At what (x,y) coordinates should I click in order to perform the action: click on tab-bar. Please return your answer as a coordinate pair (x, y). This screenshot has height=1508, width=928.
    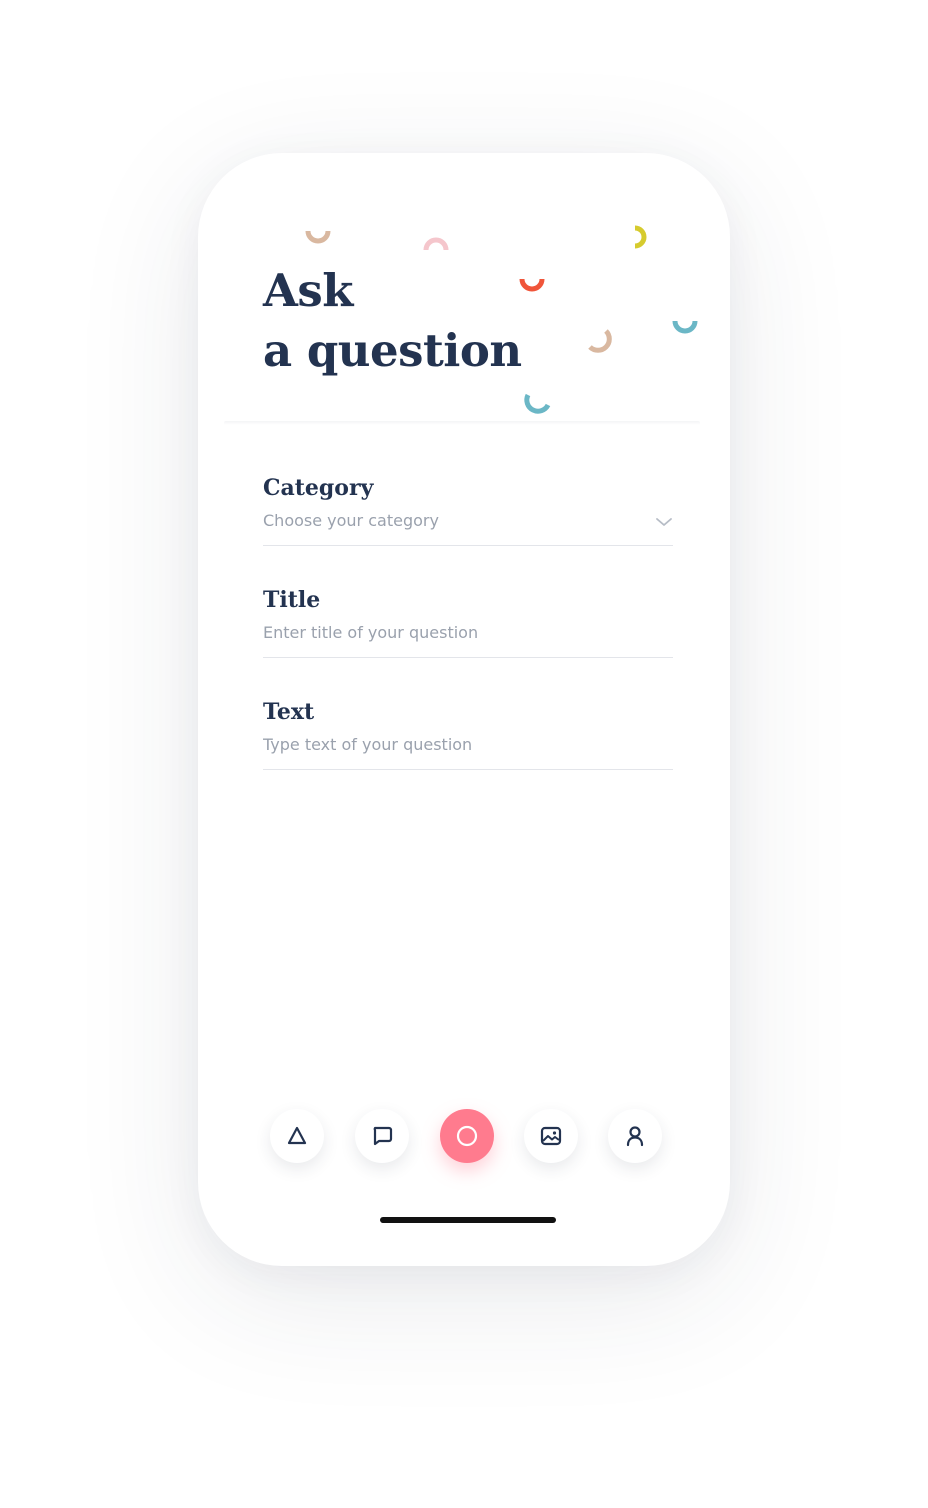
    Looking at the image, I should click on (467, 1136).